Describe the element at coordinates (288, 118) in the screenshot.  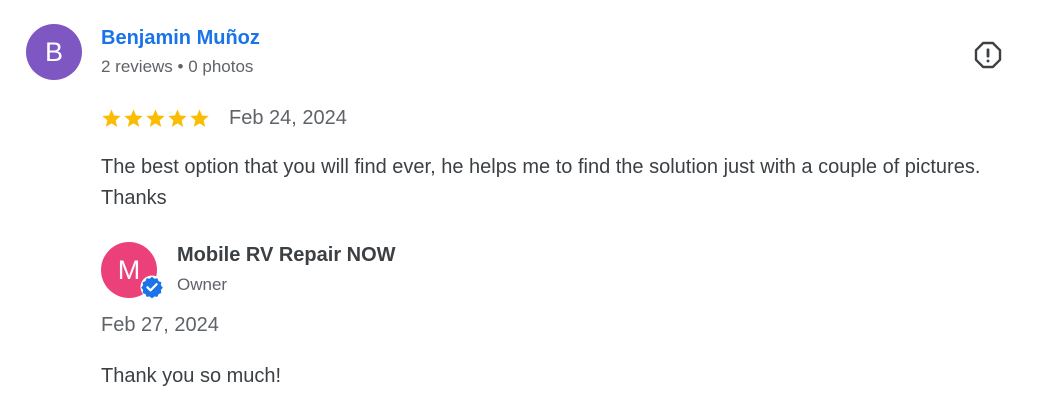
I see `review-date: Feb 24, 2024` at that location.